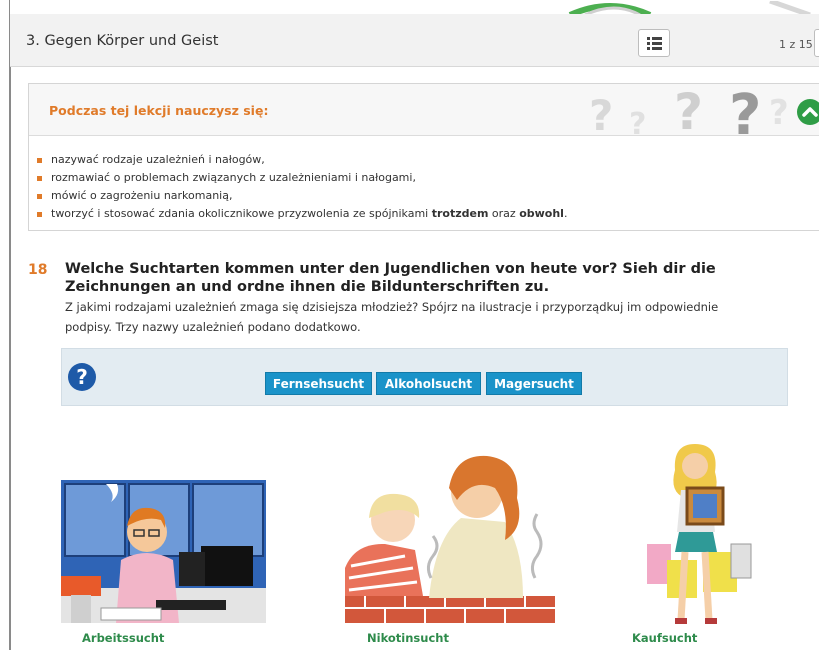 The height and width of the screenshot is (650, 819). I want to click on chevron-up-icon, so click(810, 112).